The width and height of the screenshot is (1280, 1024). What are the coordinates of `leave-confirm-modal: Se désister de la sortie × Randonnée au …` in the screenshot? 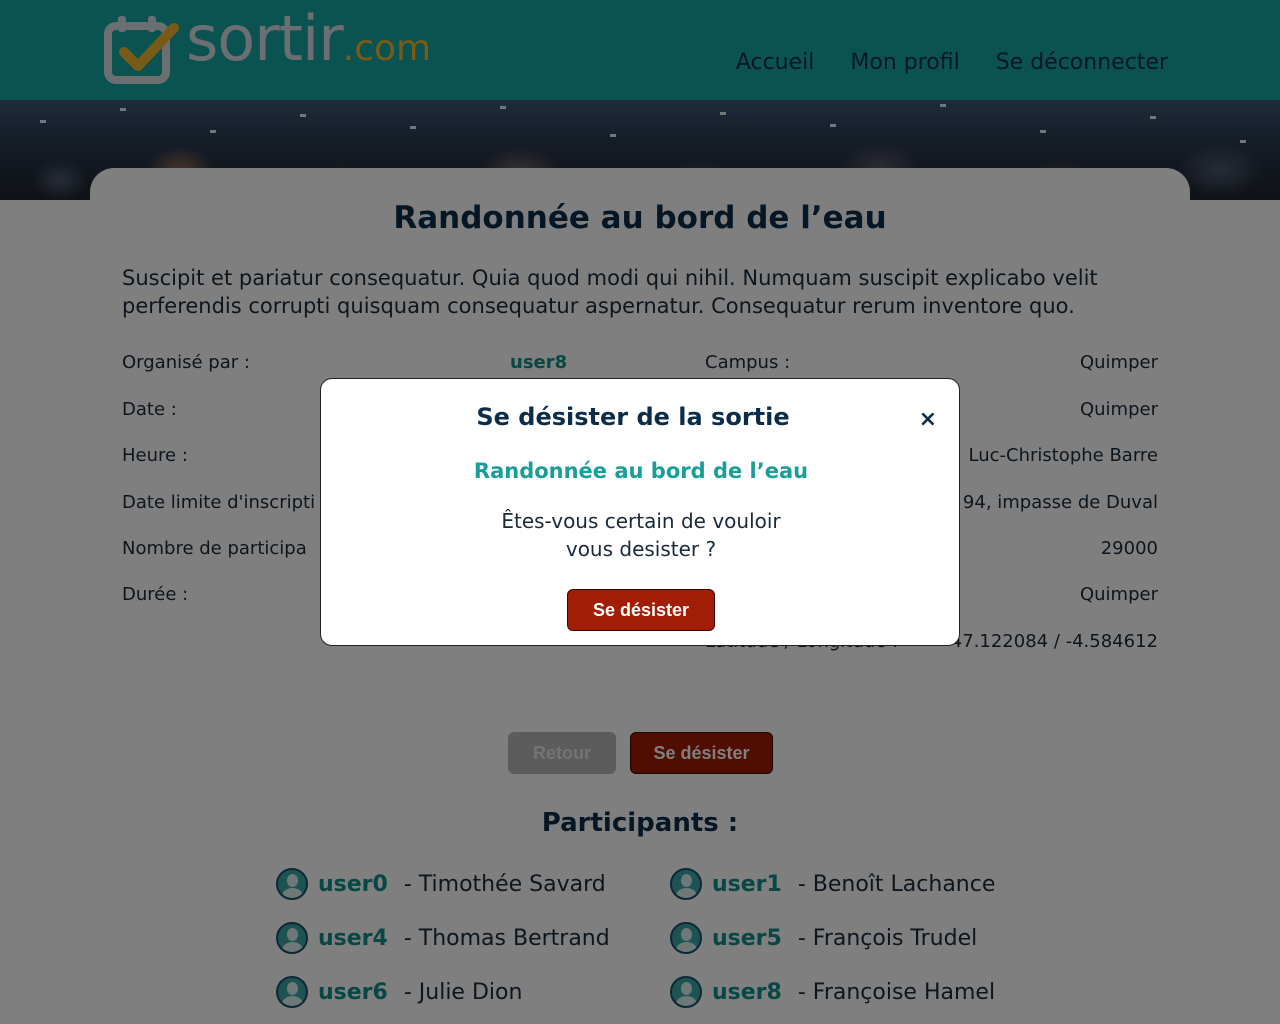 It's located at (640, 512).